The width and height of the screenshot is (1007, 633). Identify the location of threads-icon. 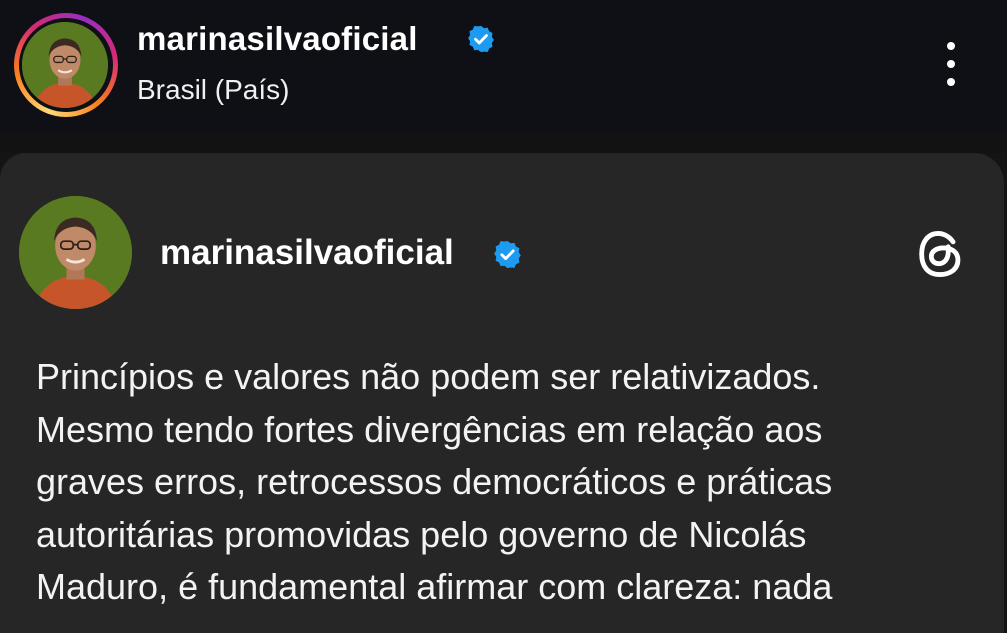
(941, 254).